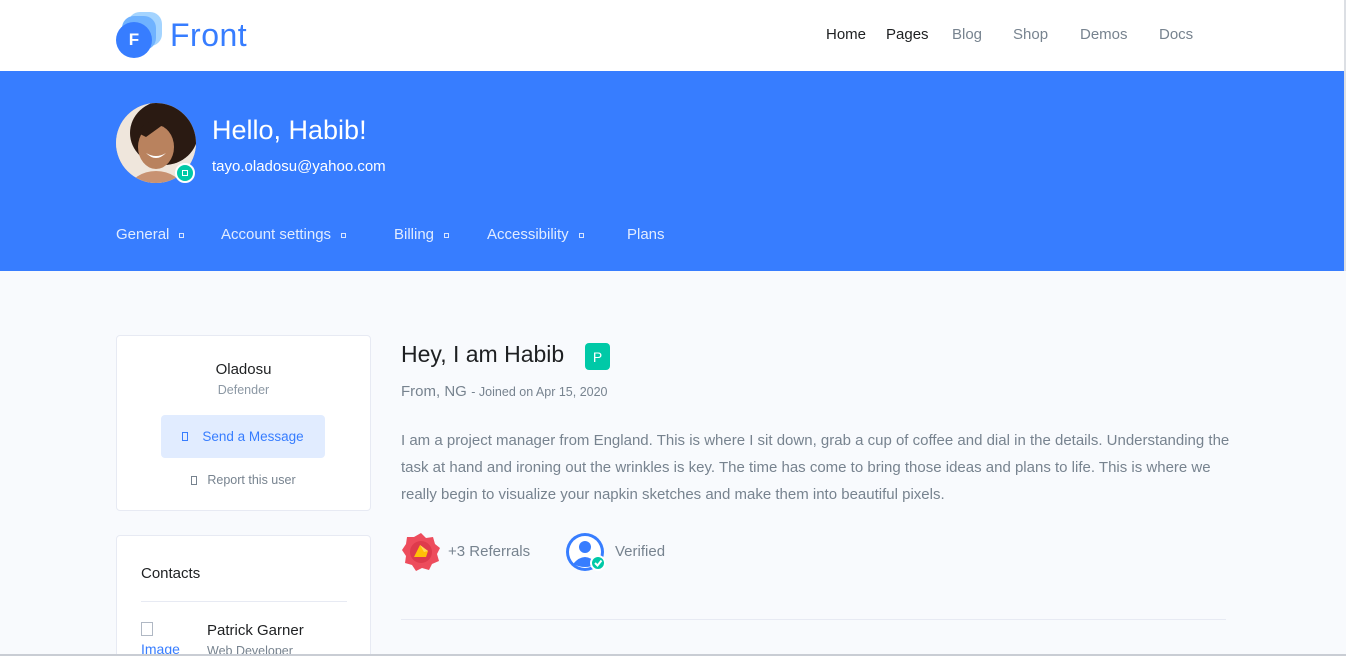 The image size is (1346, 656). Describe the element at coordinates (284, 234) in the screenshot. I see `tab-account-settings: Account settings` at that location.